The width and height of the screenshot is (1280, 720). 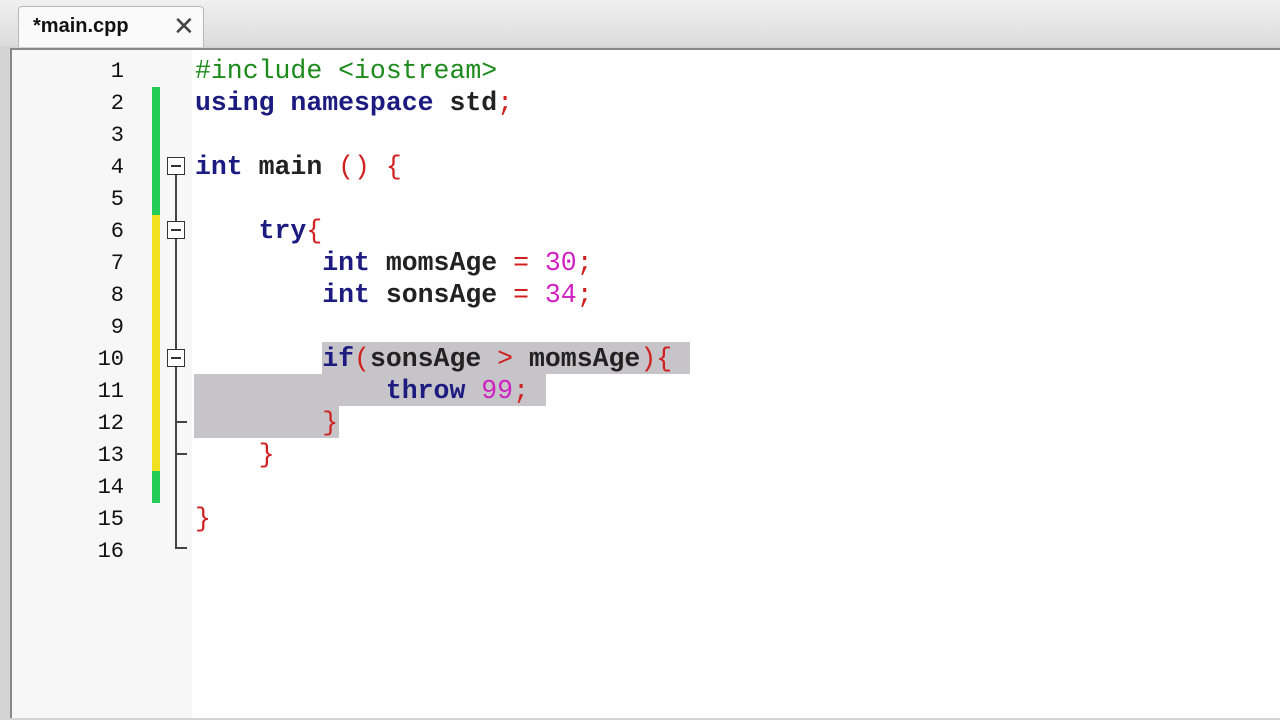 What do you see at coordinates (117, 71) in the screenshot?
I see `line-number: 1` at bounding box center [117, 71].